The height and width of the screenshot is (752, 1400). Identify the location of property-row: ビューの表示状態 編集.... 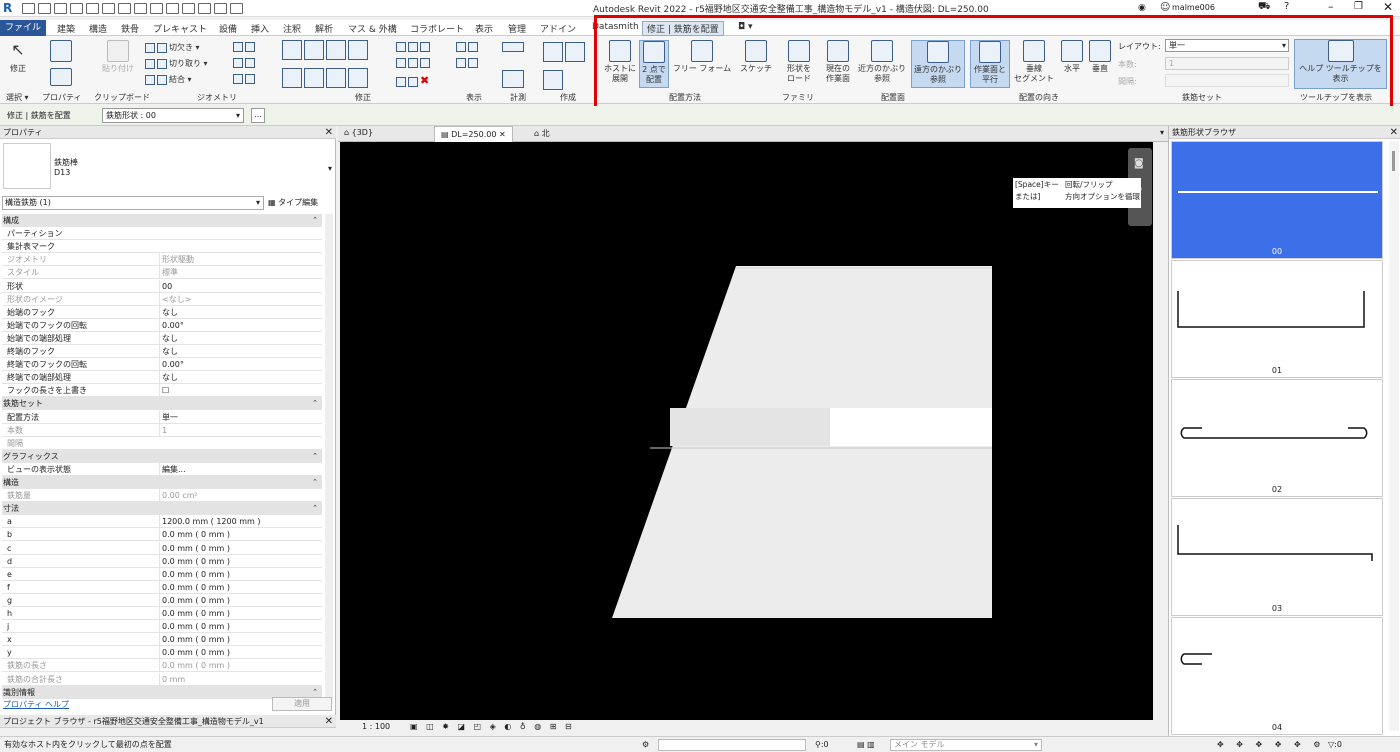
(162, 469).